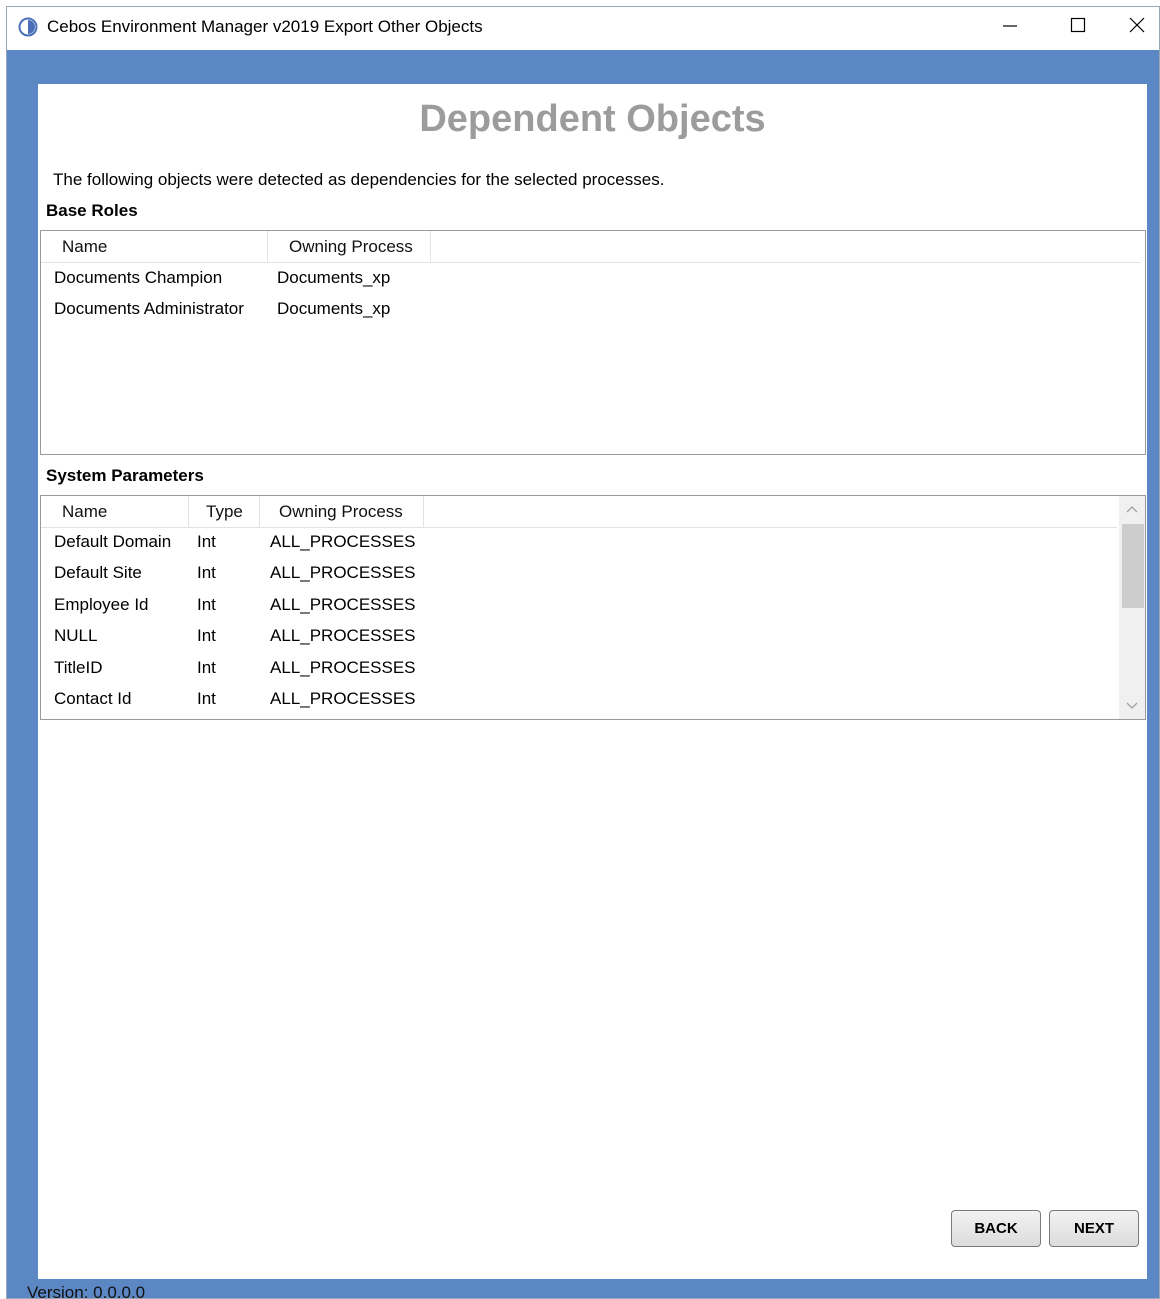 The width and height of the screenshot is (1160, 1299). What do you see at coordinates (580, 573) in the screenshot?
I see `table-row: Default Site Int ALL_PROCESSES` at bounding box center [580, 573].